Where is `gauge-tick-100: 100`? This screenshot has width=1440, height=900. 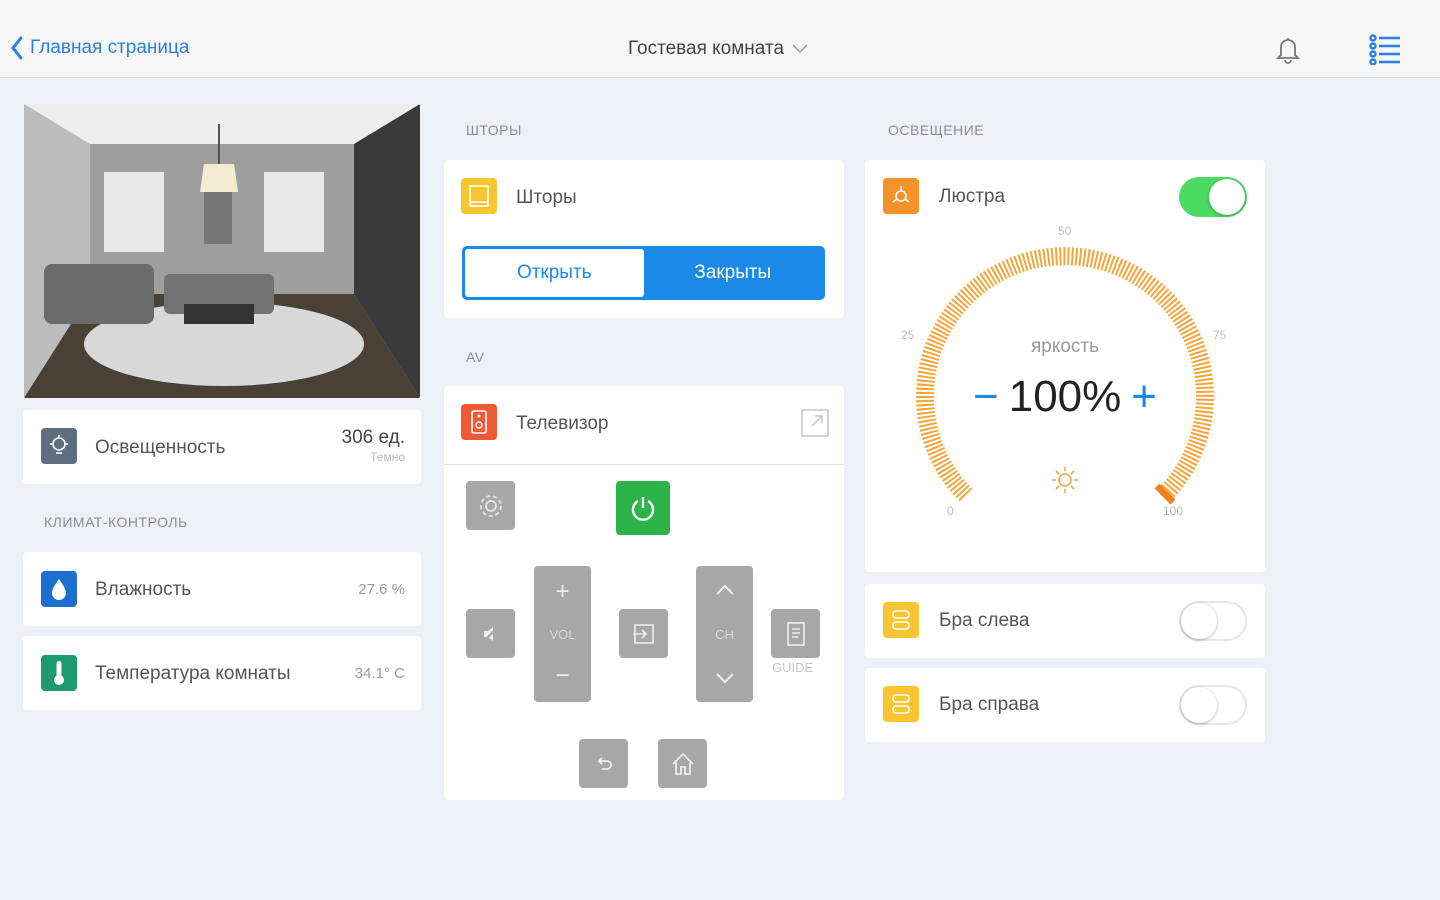
gauge-tick-100: 100 is located at coordinates (1173, 511).